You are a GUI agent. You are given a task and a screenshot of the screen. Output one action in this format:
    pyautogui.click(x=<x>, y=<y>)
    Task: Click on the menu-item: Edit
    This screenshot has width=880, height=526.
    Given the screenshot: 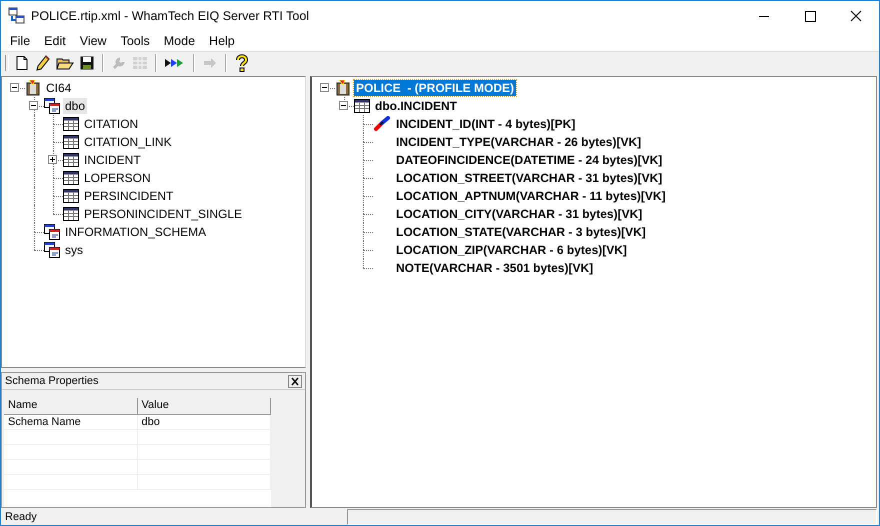 What is the action you would take?
    pyautogui.click(x=55, y=41)
    